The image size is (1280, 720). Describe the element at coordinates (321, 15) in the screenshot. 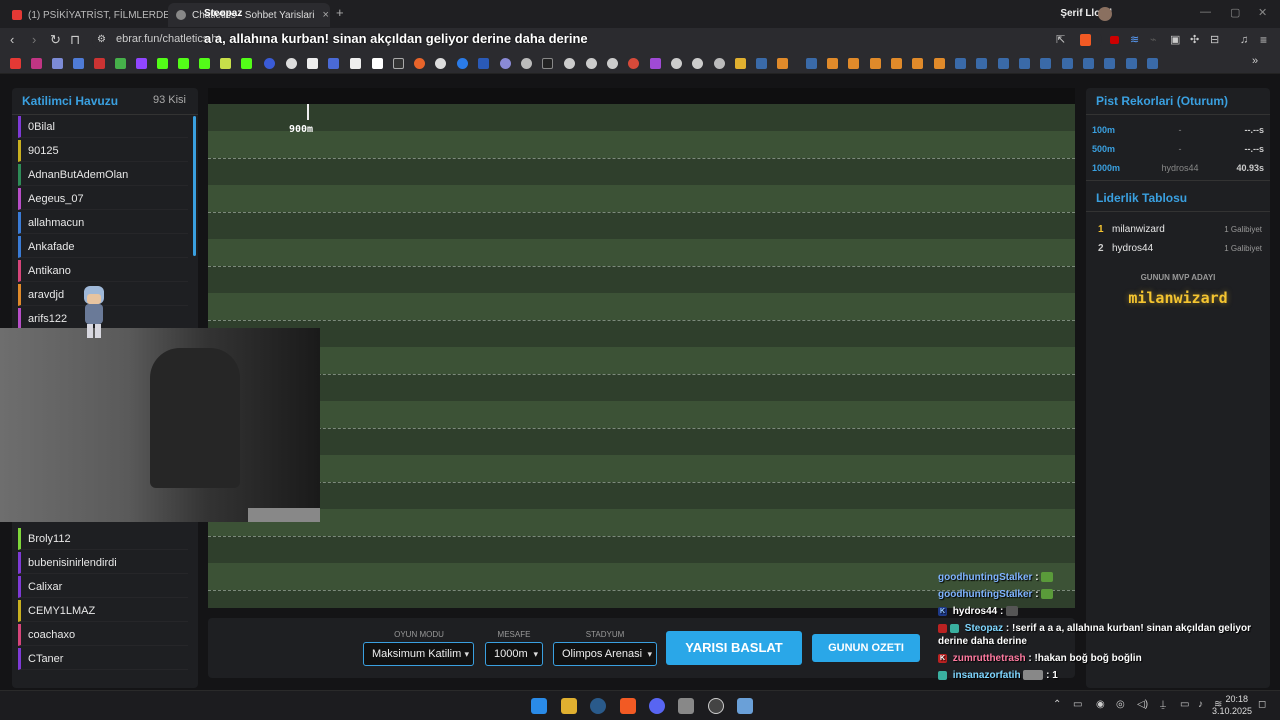

I see `tab-close-icon: ×` at that location.